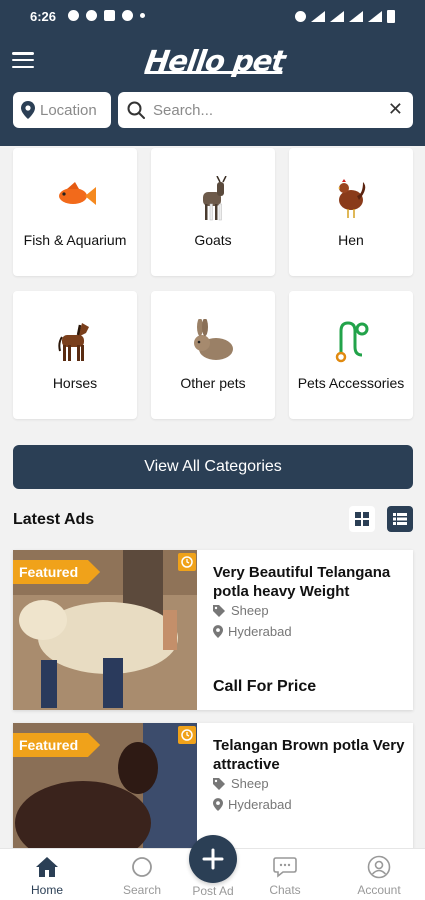 The height and width of the screenshot is (900, 425). Describe the element at coordinates (337, 16) in the screenshot. I see `wifi-icon` at that location.